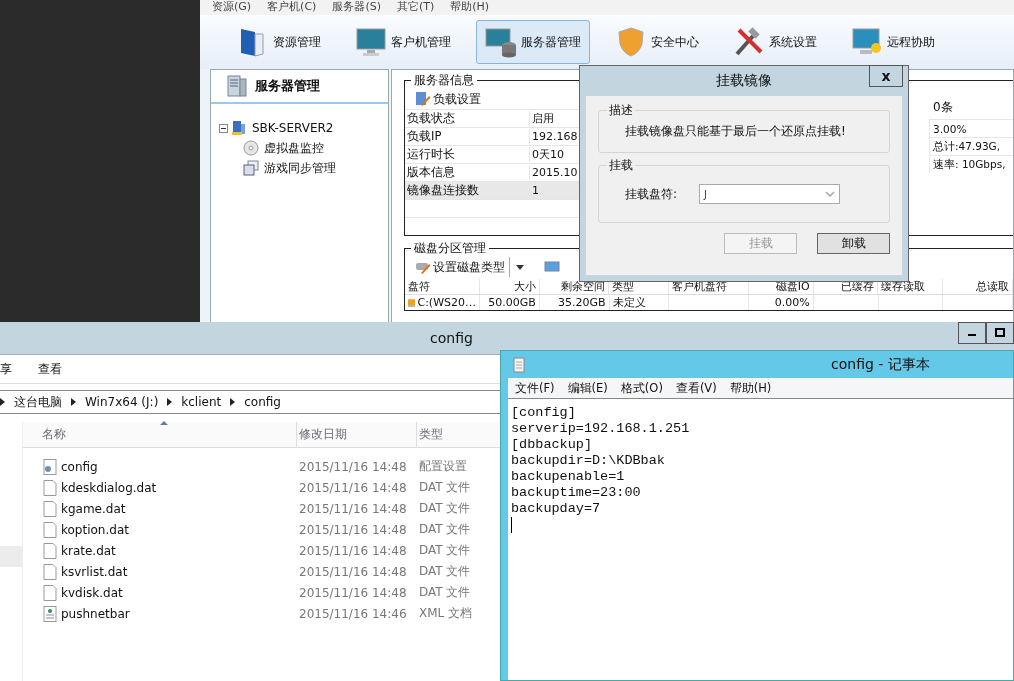 This screenshot has width=1014, height=681. I want to click on table-cell-text: 速率: 10Gbps,, so click(969, 164).